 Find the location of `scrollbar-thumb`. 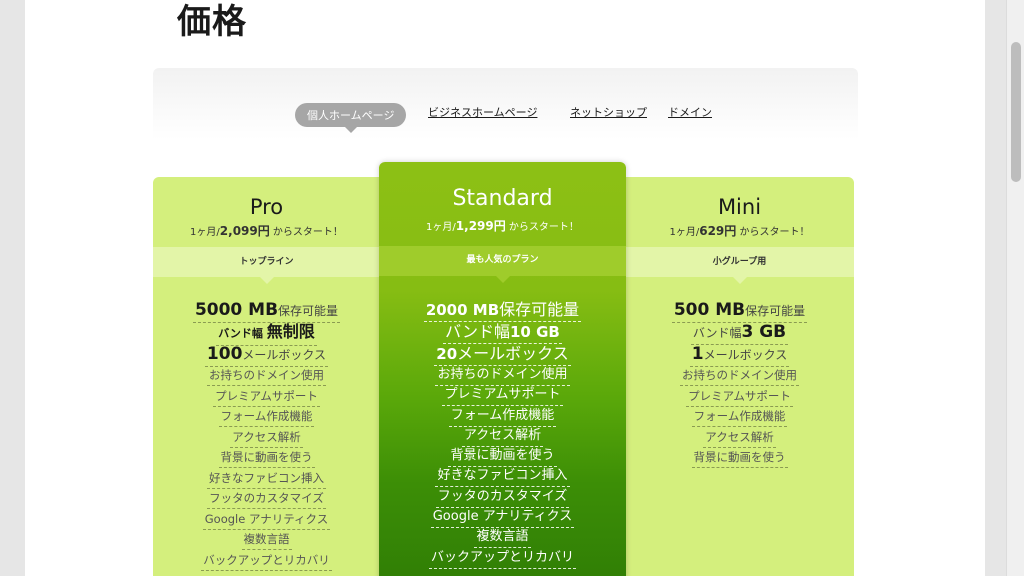

scrollbar-thumb is located at coordinates (1016, 112).